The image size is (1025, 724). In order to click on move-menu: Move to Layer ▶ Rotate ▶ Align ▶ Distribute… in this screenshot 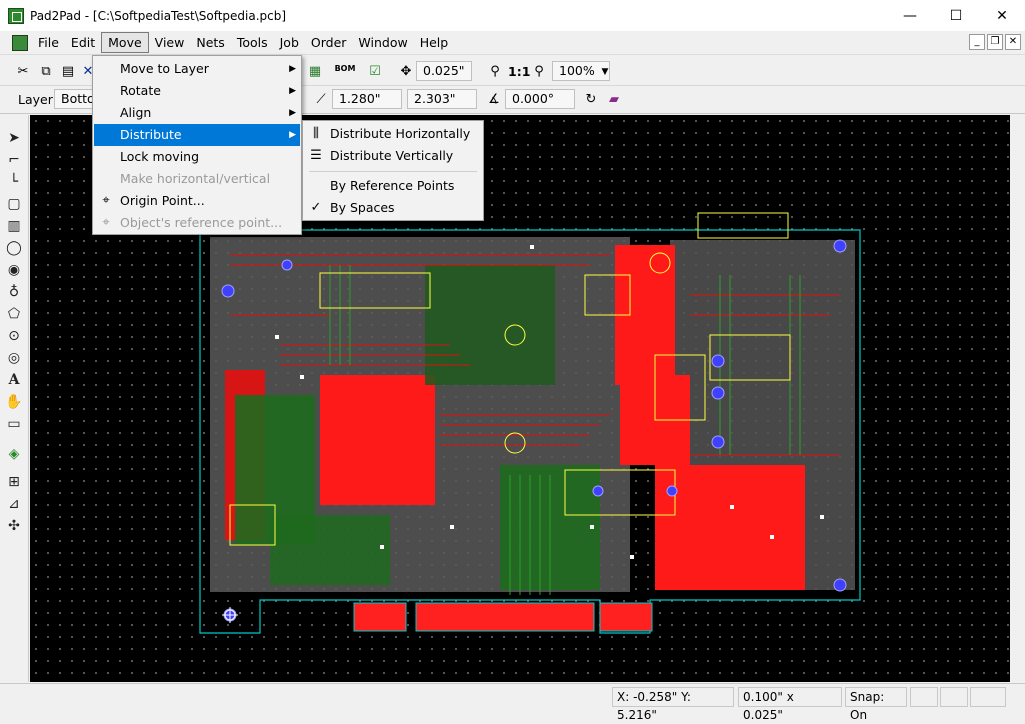, I will do `click(197, 145)`.